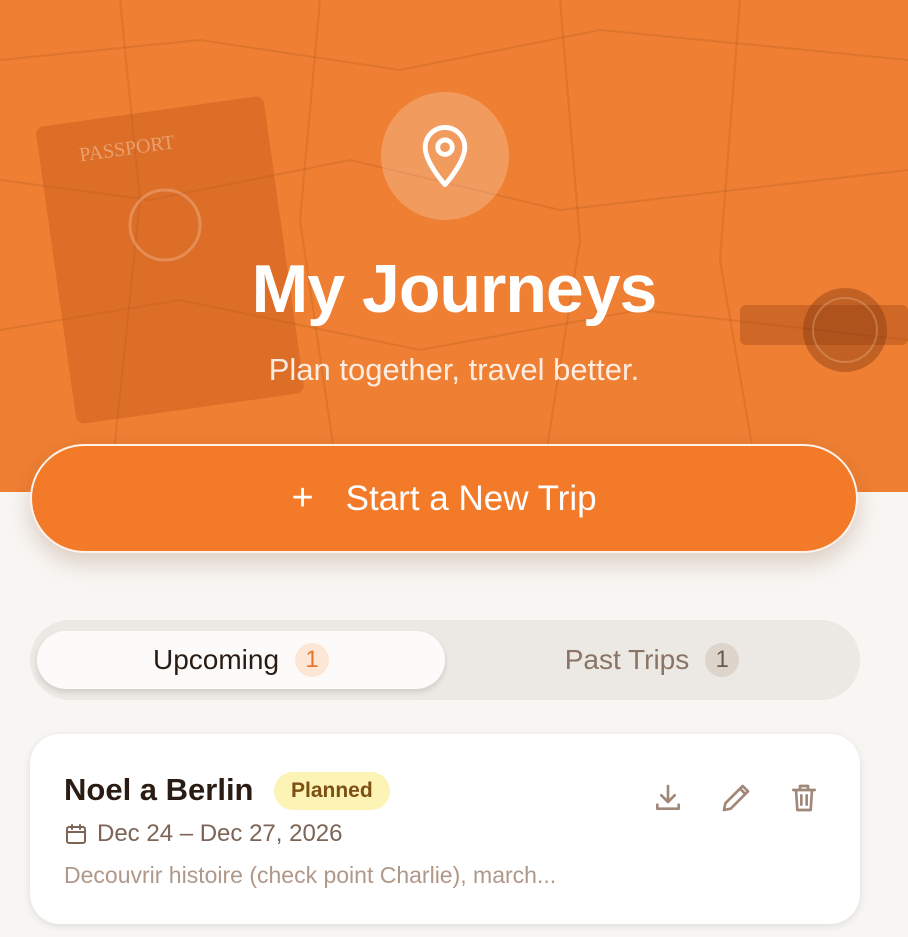  Describe the element at coordinates (804, 798) in the screenshot. I see `trash-icon` at that location.